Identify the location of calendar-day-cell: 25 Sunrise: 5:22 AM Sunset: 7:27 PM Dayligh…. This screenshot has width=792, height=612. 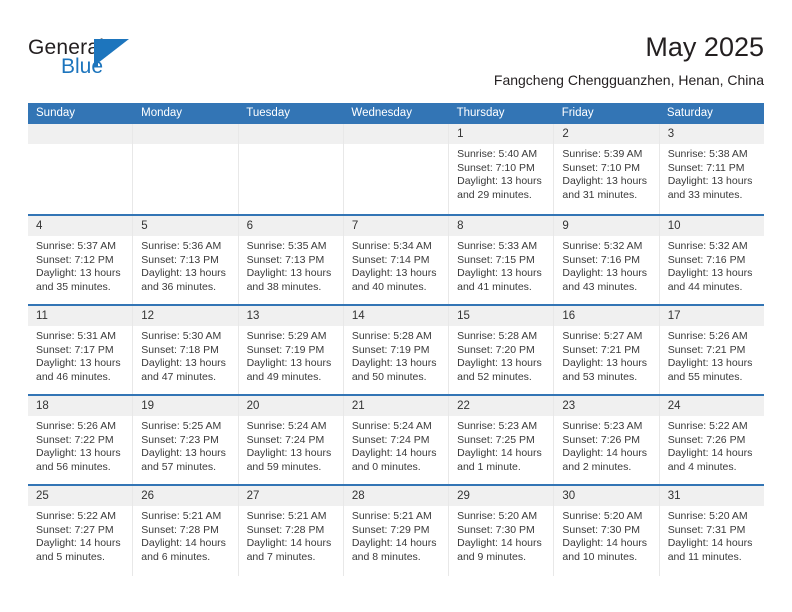
(81, 531).